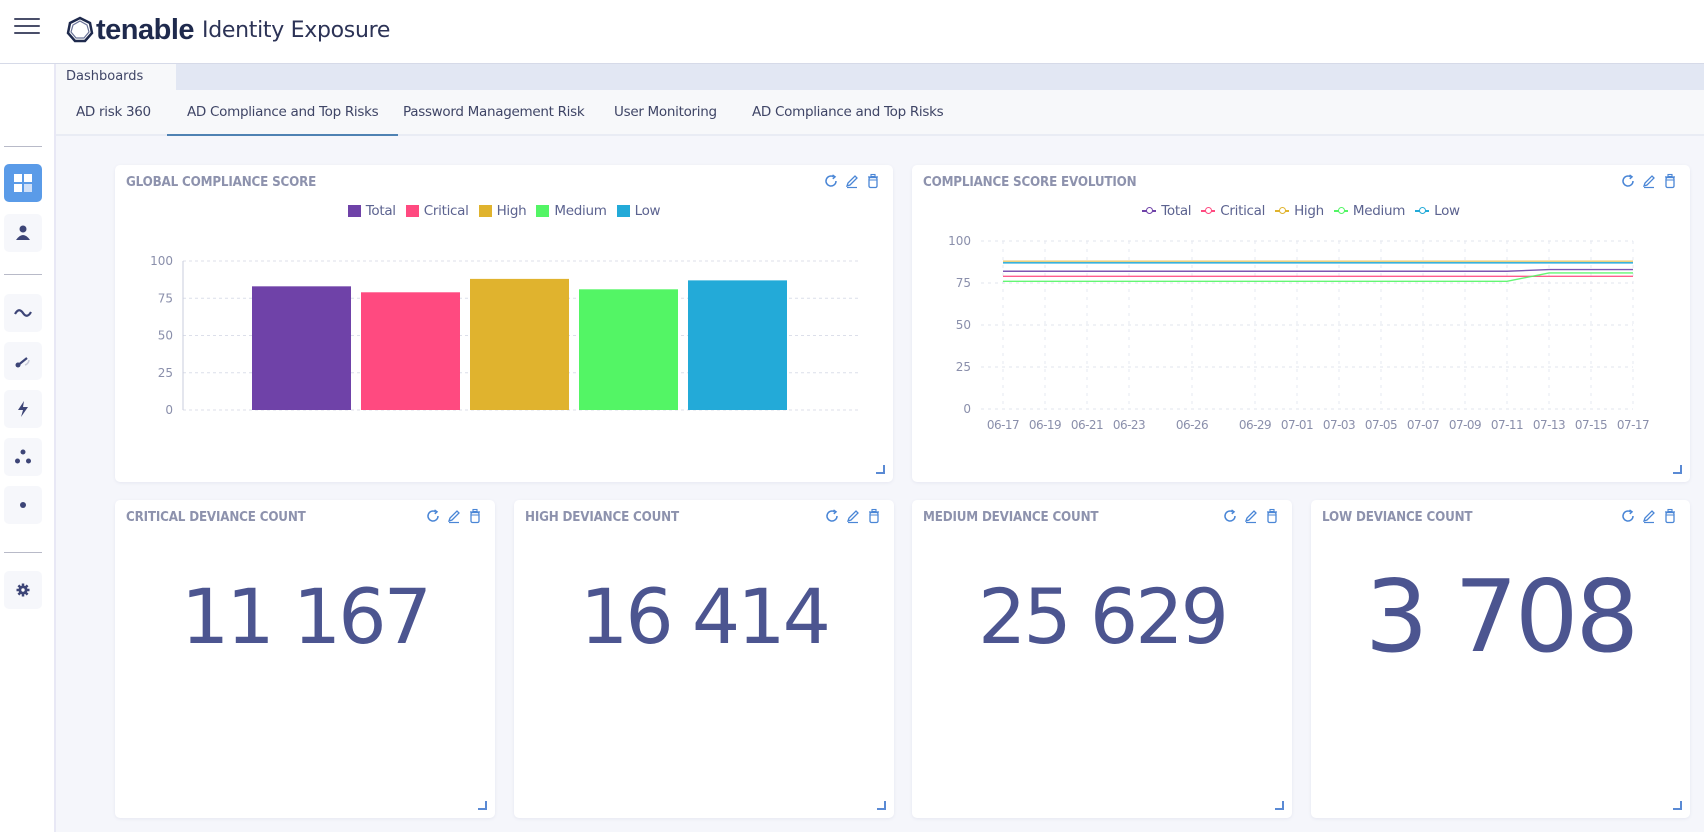  Describe the element at coordinates (145, 29) in the screenshot. I see `brand-name: tenable` at that location.